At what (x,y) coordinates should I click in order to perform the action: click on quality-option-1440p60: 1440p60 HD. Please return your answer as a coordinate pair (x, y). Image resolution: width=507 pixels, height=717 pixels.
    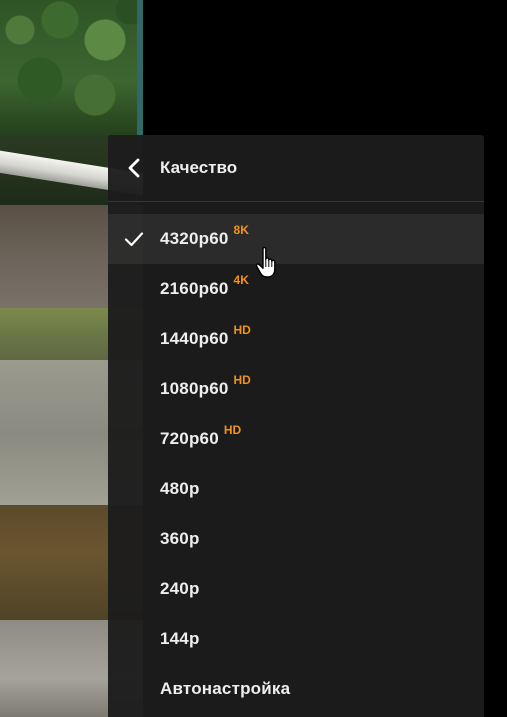
    Looking at the image, I should click on (296, 339).